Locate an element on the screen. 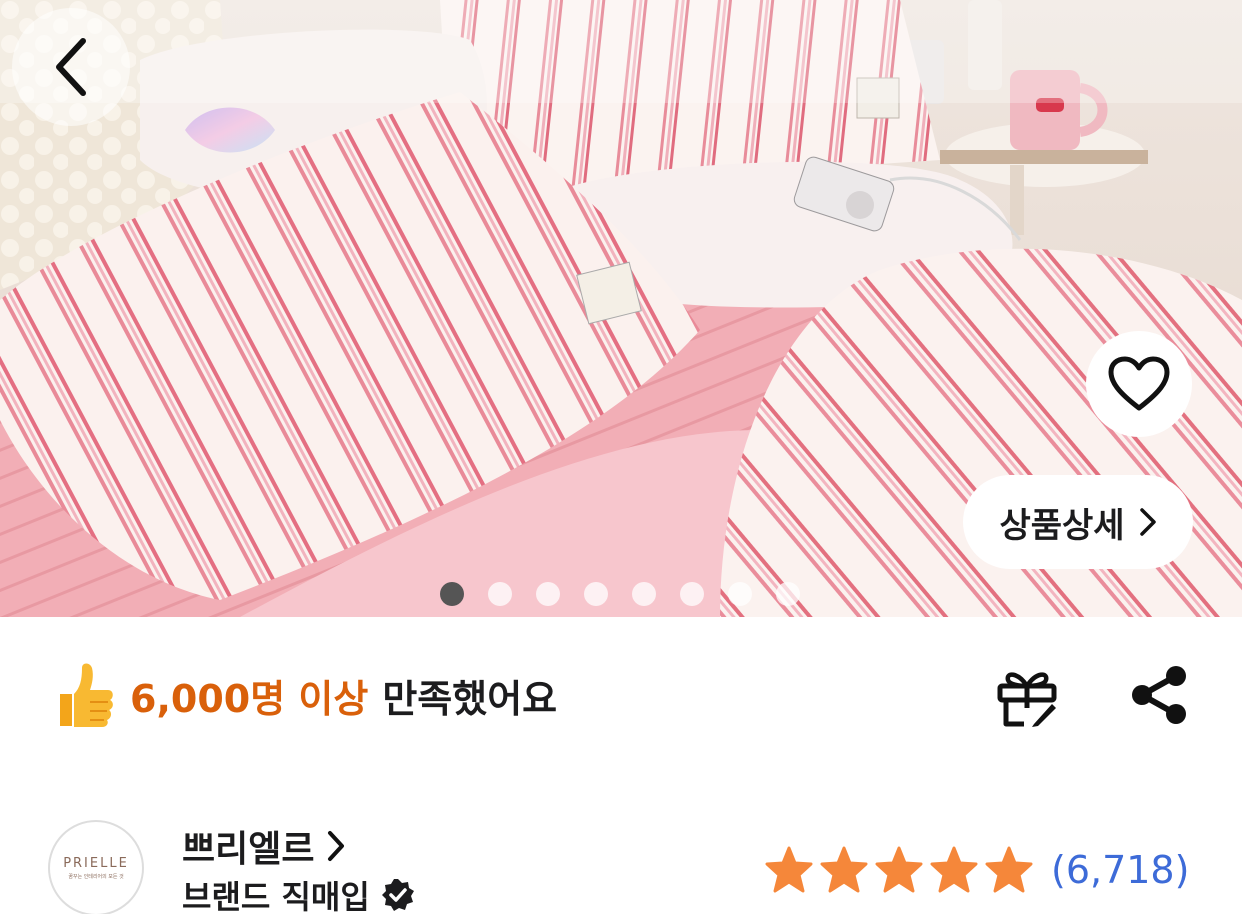 This screenshot has width=1242, height=914. brand-name-link: 쁘리엘르 is located at coordinates (264, 846).